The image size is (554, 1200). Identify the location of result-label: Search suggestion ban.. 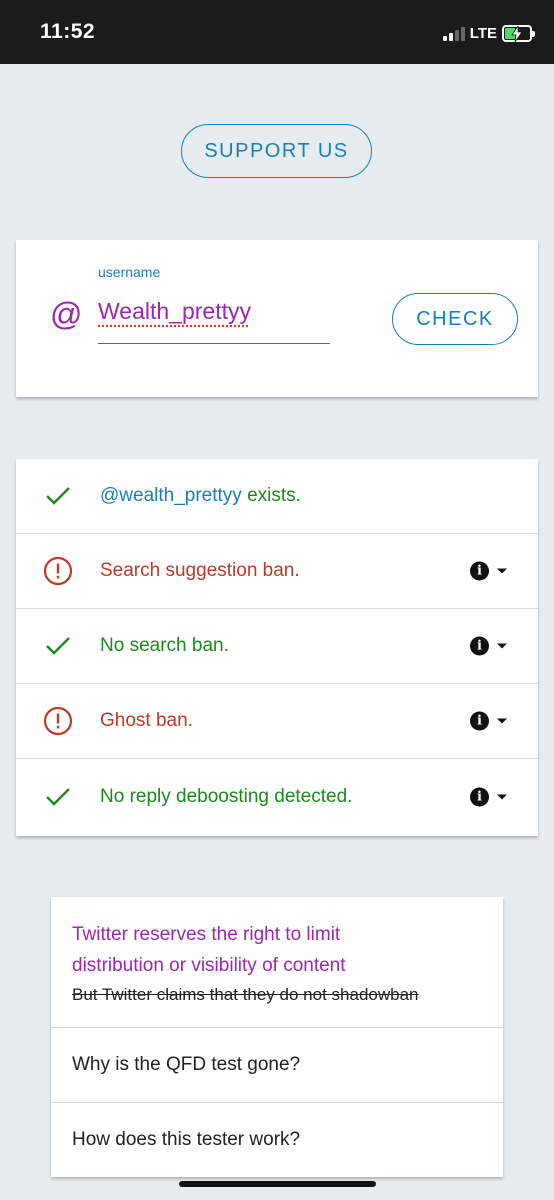
(200, 570).